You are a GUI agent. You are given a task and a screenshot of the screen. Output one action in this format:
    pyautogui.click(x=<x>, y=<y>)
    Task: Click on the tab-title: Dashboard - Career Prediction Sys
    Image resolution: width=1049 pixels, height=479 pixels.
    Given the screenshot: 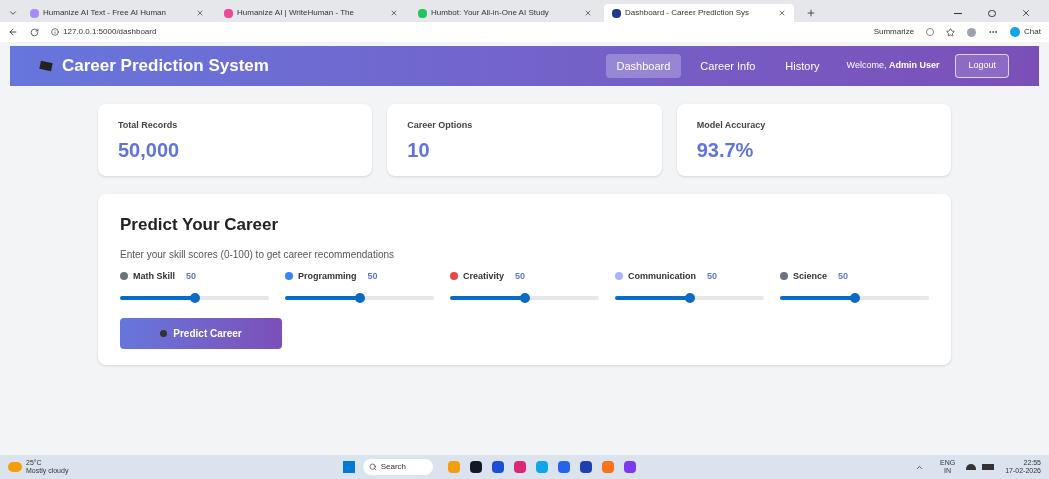 What is the action you would take?
    pyautogui.click(x=688, y=13)
    